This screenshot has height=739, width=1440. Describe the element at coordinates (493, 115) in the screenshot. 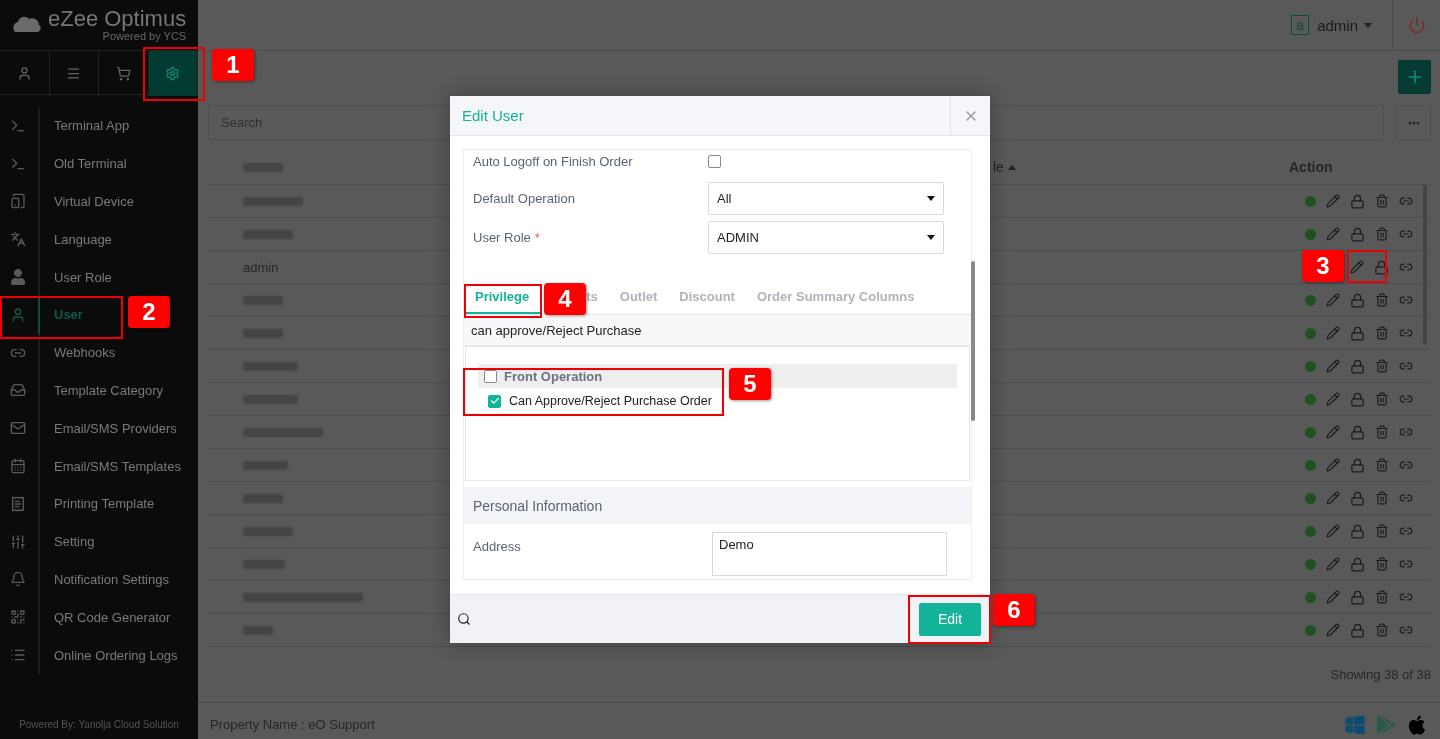

I see `modal-title: Edit User` at that location.